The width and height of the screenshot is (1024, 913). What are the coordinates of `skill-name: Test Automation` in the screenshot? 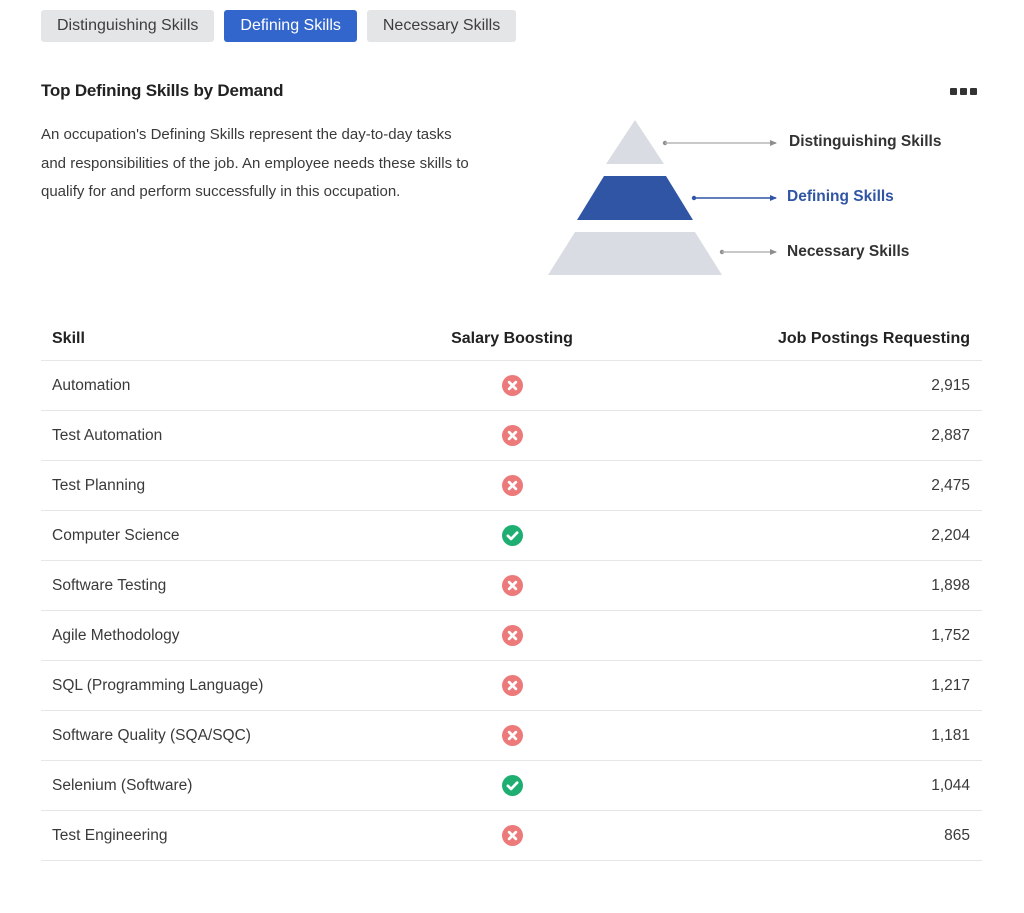 It's located at (107, 435).